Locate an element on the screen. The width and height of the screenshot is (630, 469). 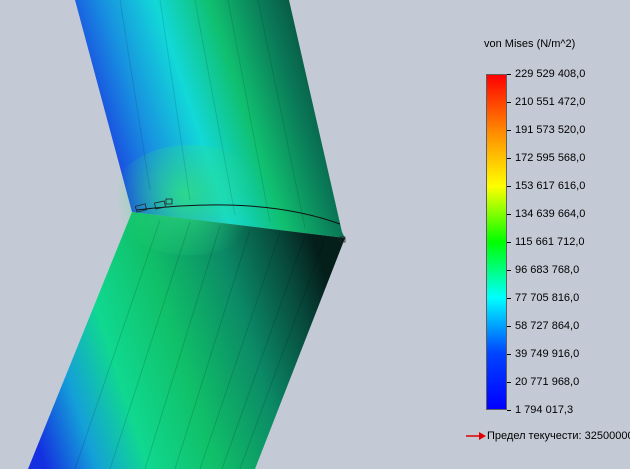
yield-strength-label: Предел текучести: 325000000,0 is located at coordinates (558, 436).